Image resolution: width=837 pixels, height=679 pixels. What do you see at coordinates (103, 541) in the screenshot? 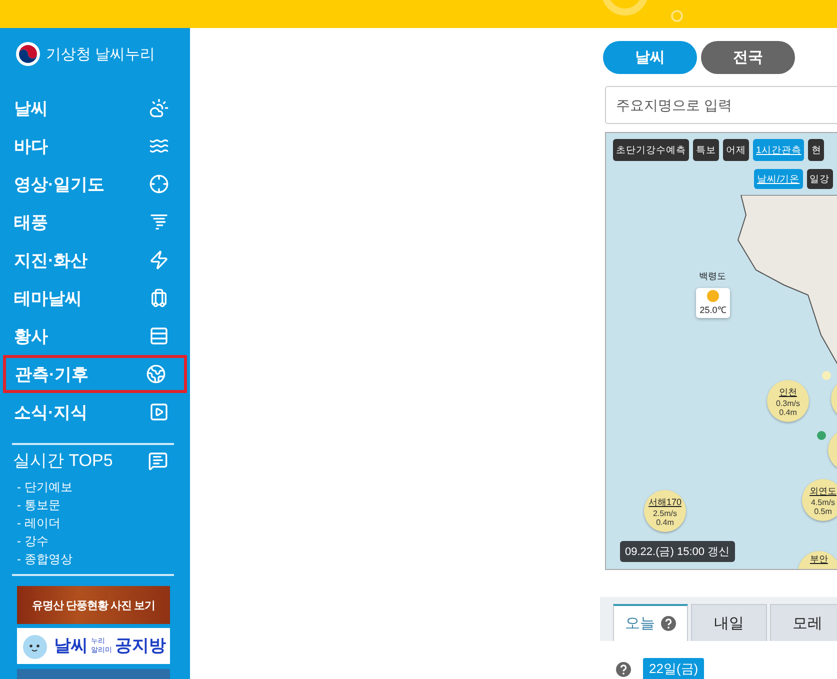
I see `top5-link: - 강수` at bounding box center [103, 541].